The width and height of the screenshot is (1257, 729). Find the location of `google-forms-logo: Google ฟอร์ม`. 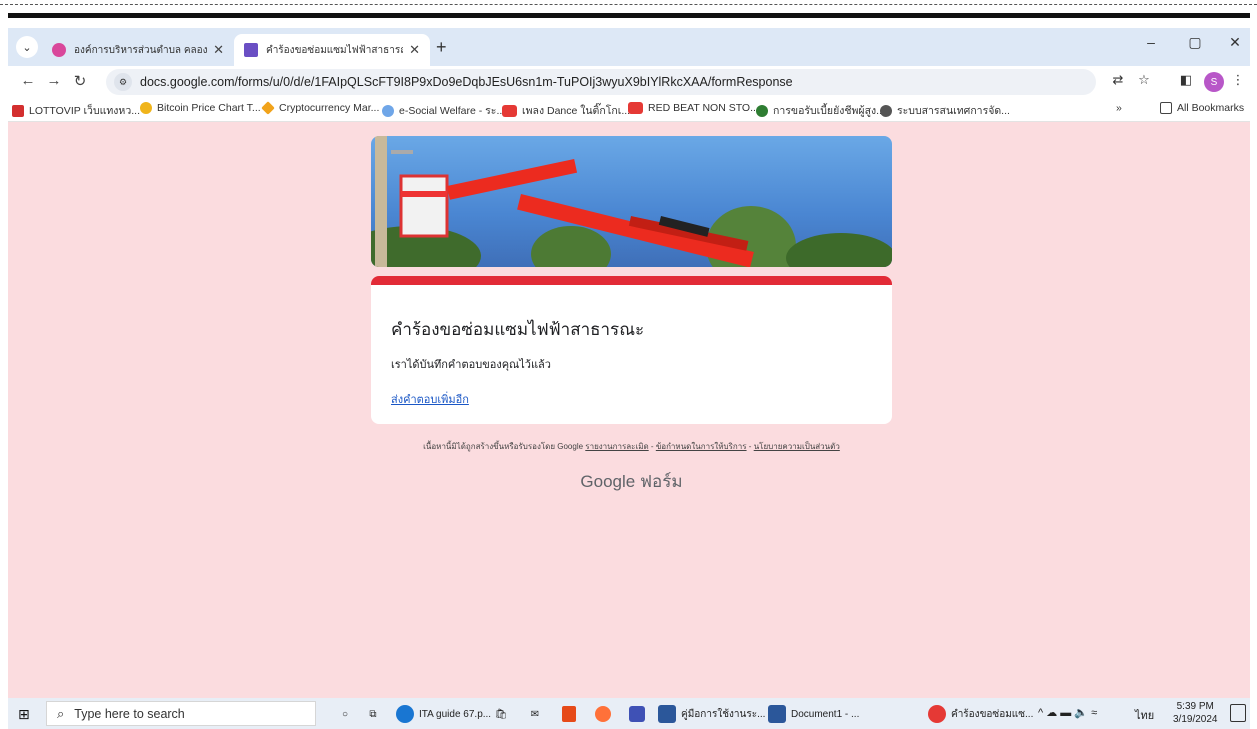

google-forms-logo: Google ฟอร์ม is located at coordinates (631, 481).